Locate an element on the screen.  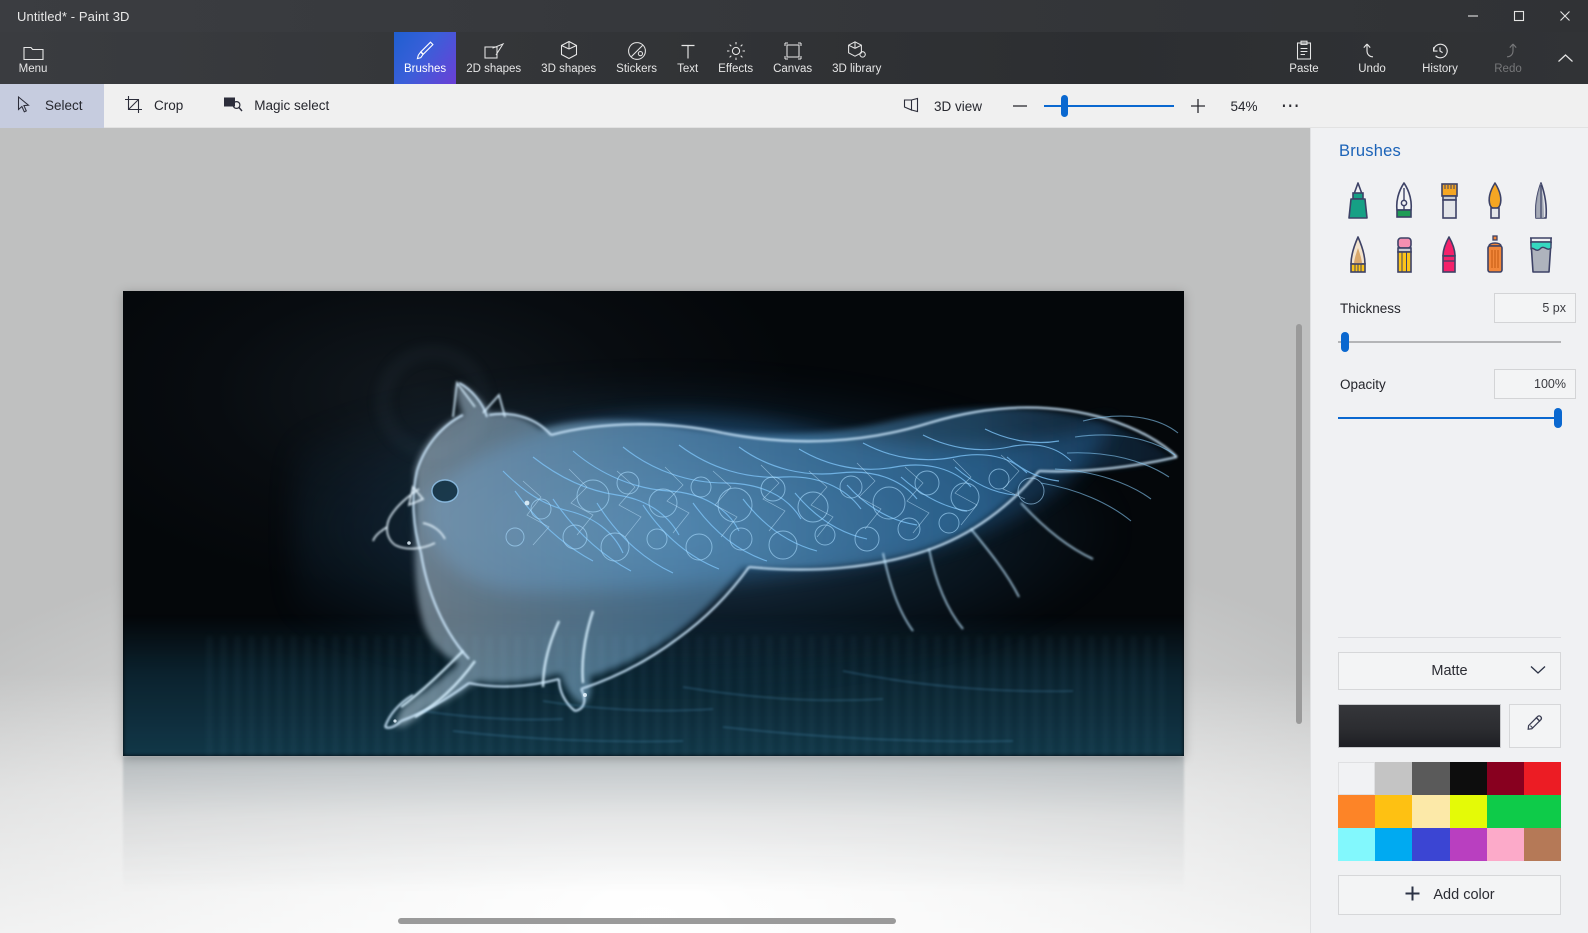
opacity-value: 100% is located at coordinates (1535, 384).